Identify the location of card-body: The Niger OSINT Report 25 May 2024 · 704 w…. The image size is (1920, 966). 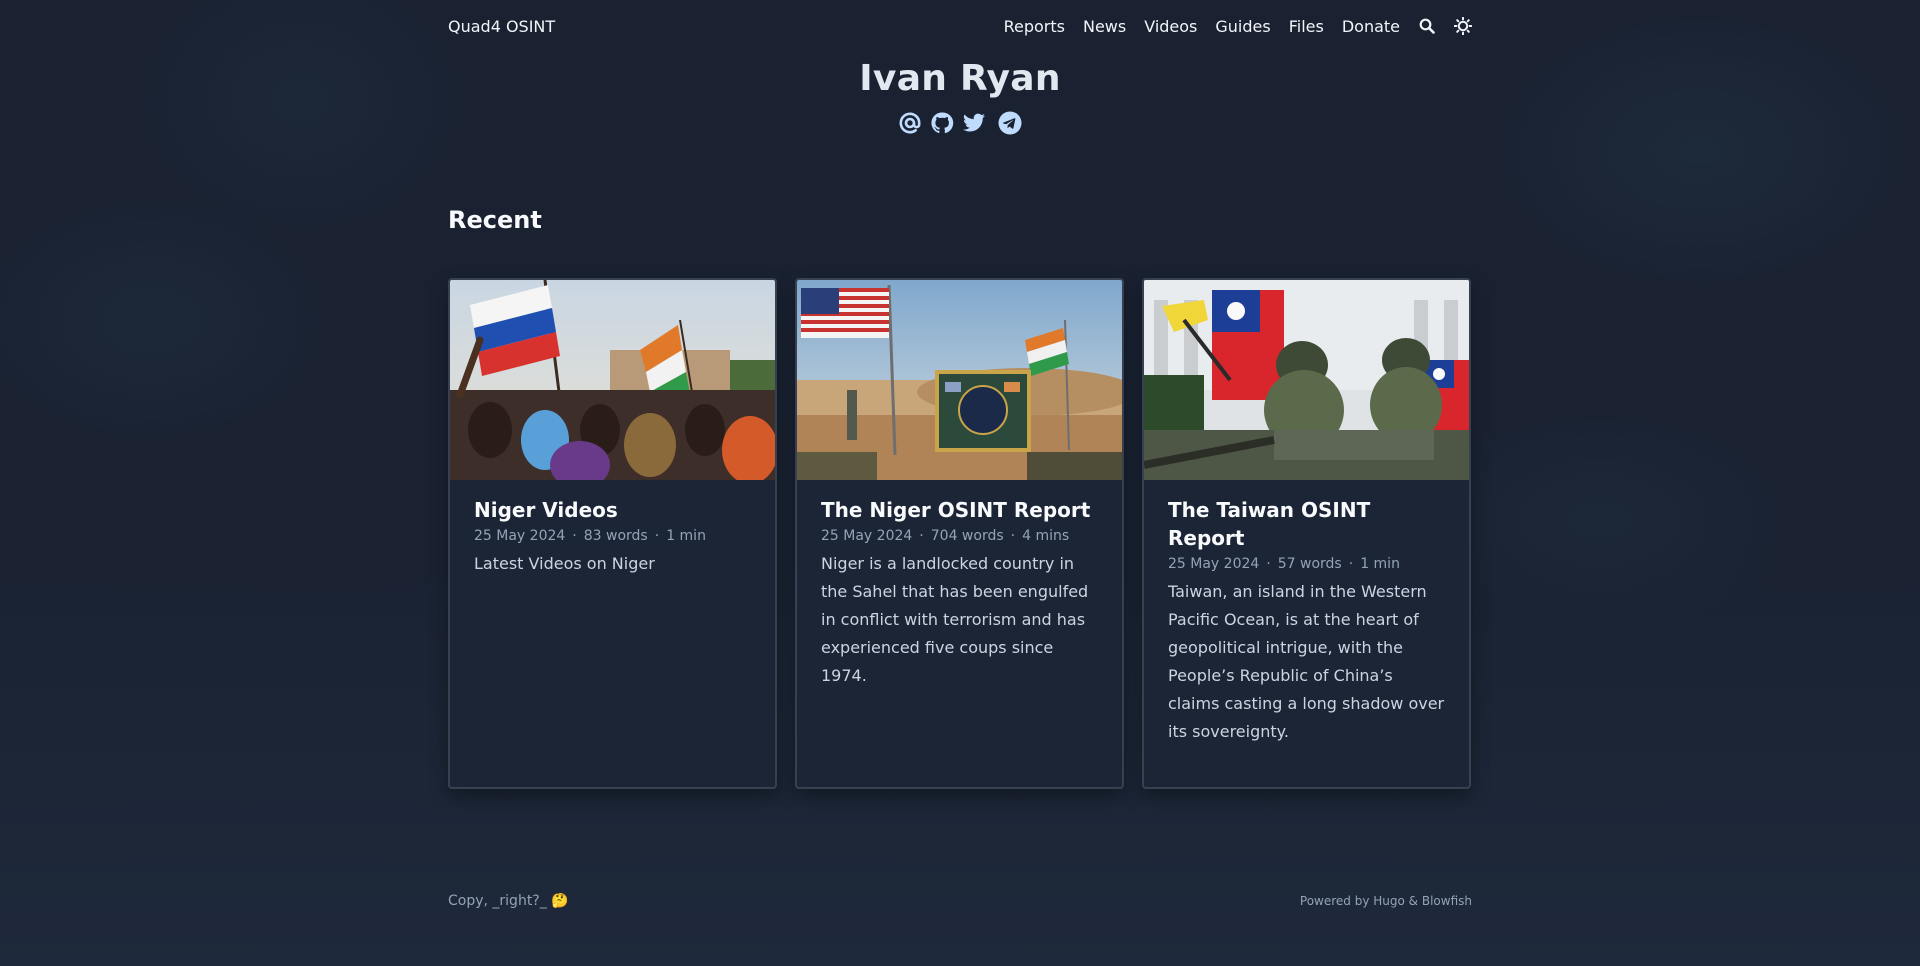
(959, 593).